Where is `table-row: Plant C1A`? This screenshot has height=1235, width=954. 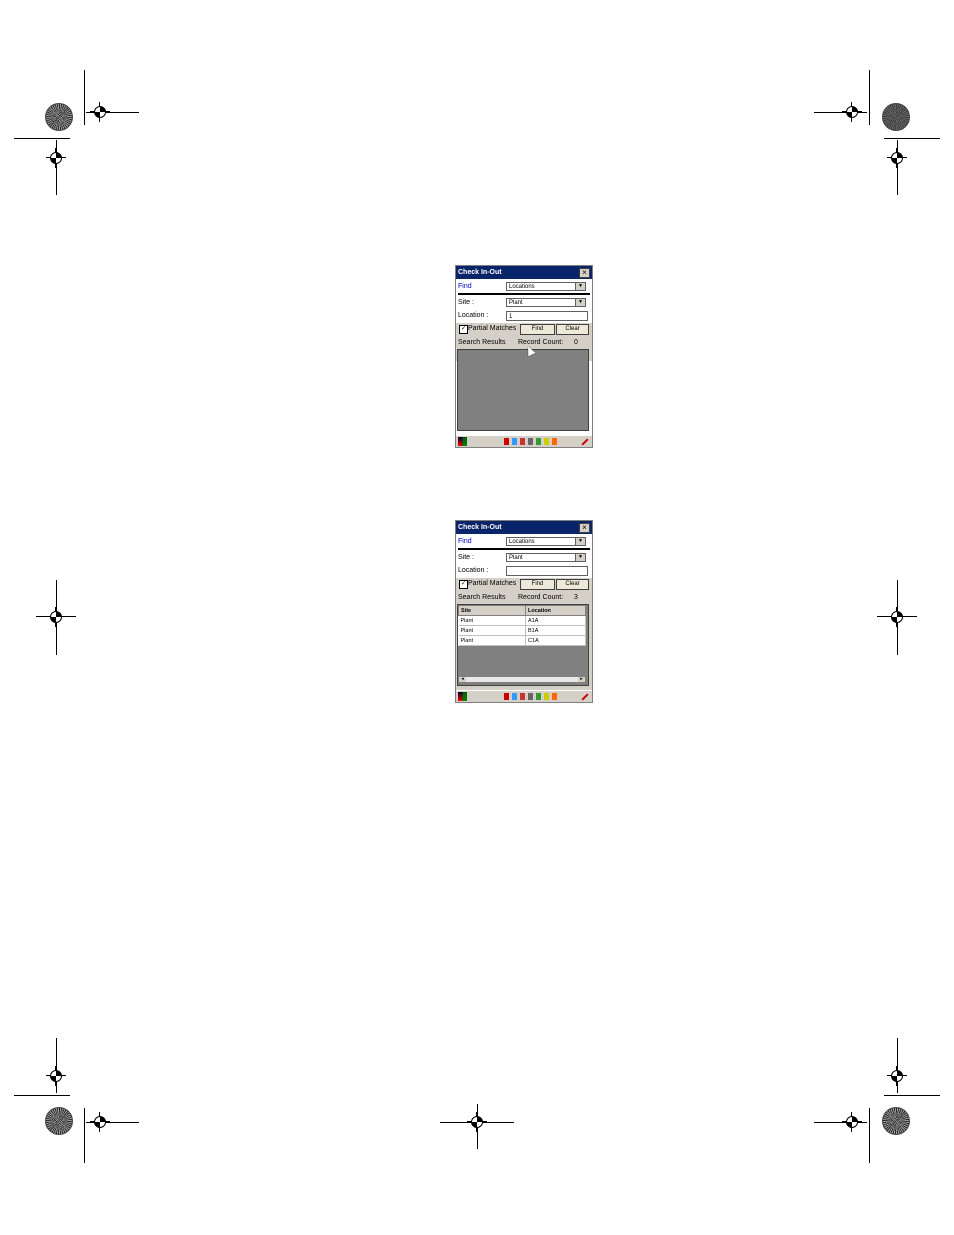
table-row: Plant C1A is located at coordinates (522, 640).